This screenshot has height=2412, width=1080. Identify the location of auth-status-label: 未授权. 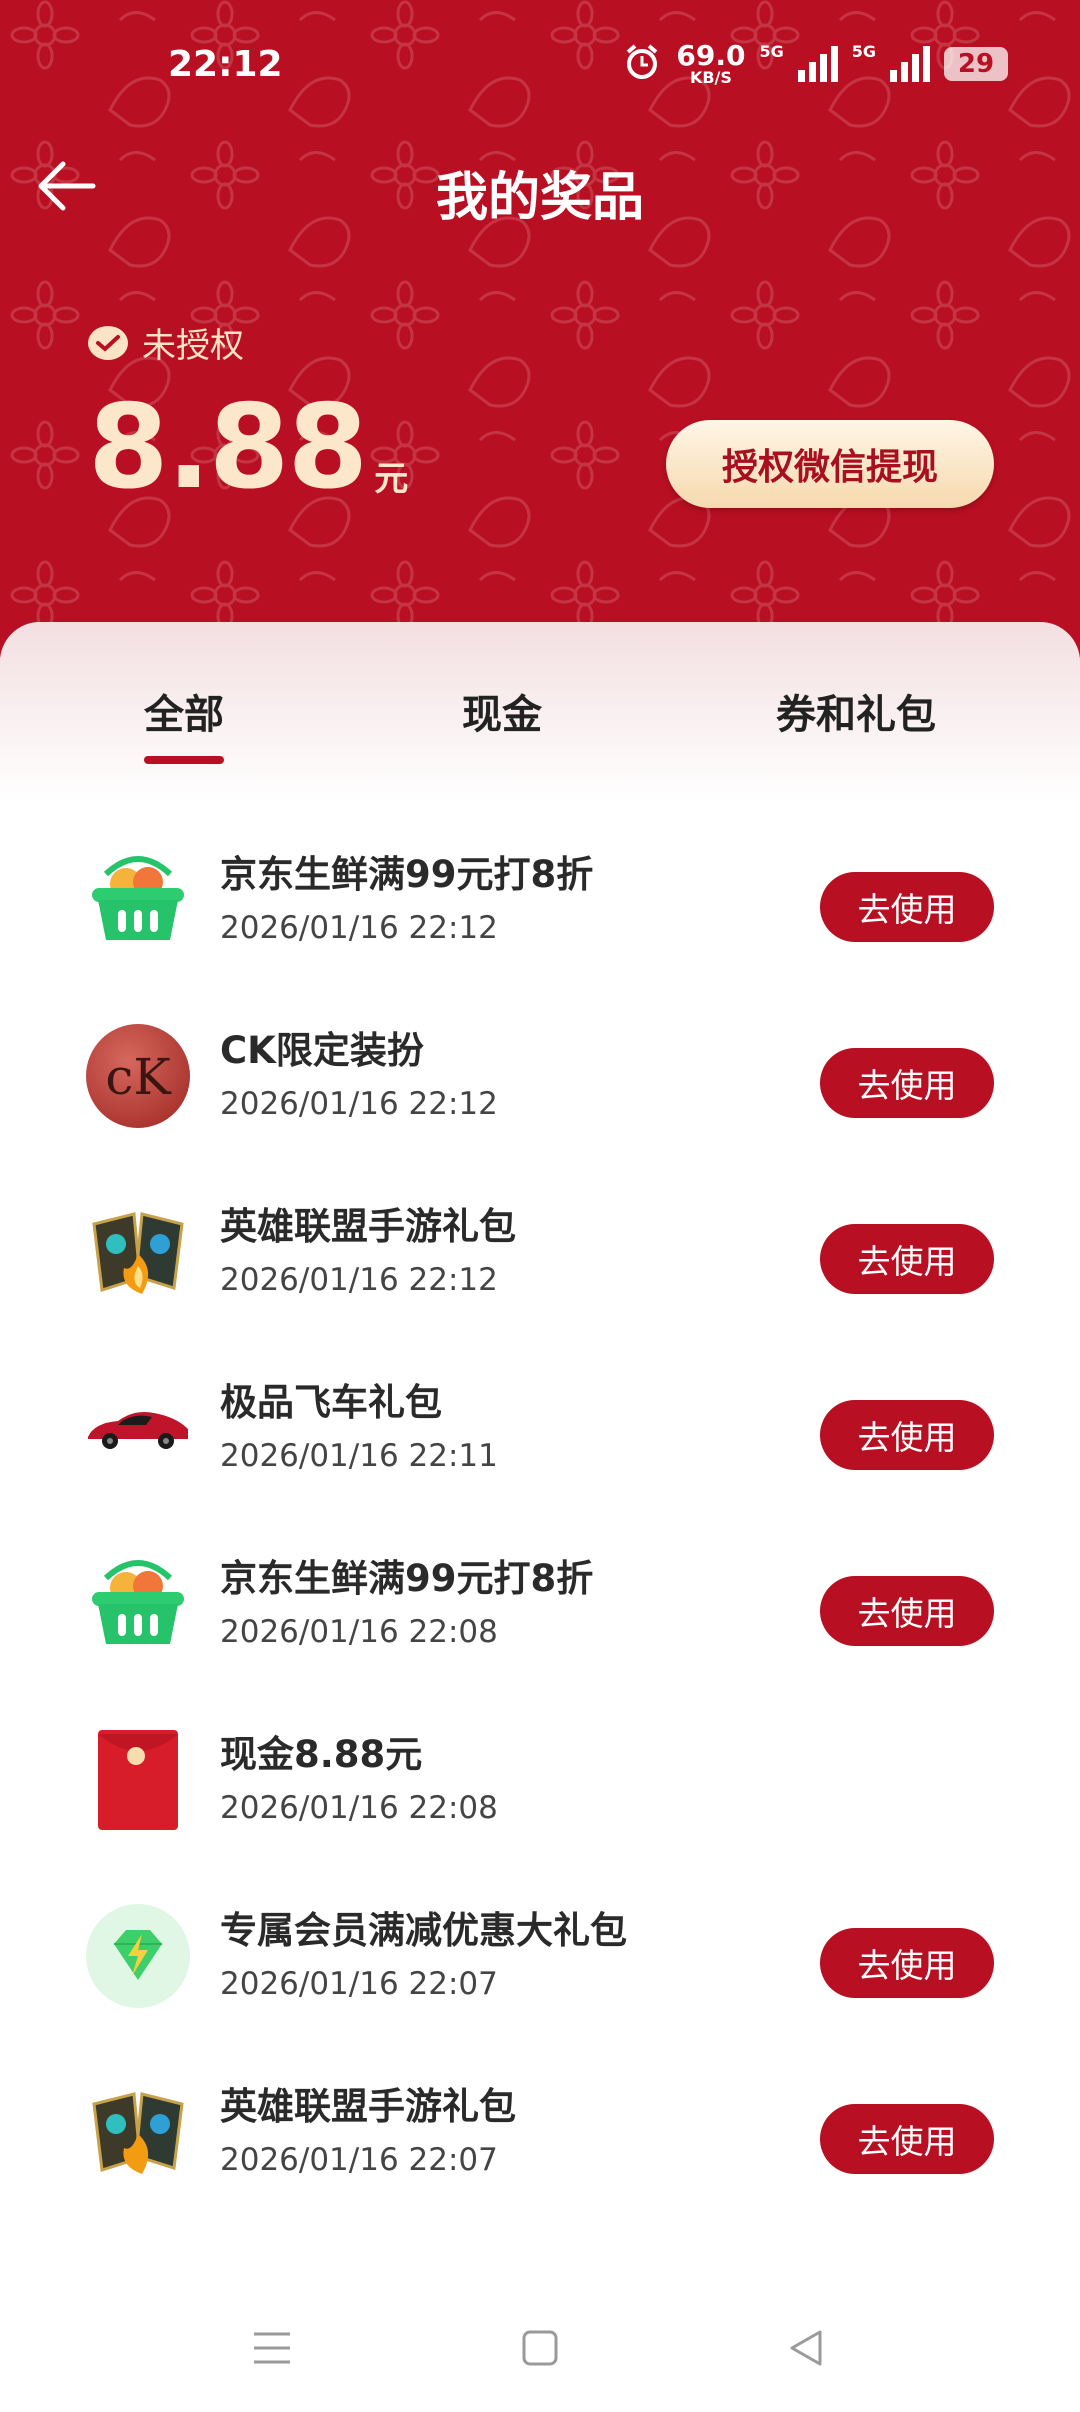
(193, 346).